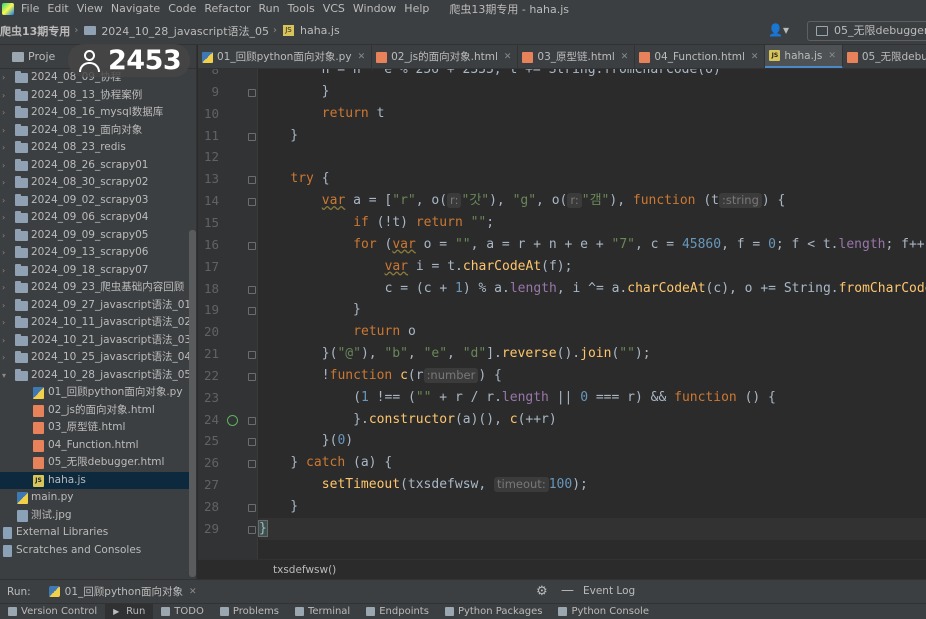 Image resolution: width=926 pixels, height=619 pixels. Describe the element at coordinates (884, 56) in the screenshot. I see `editor-tab: 05_无限debugger.html` at that location.